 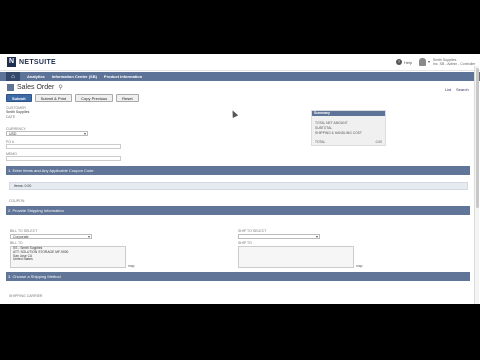 What do you see at coordinates (422, 62) in the screenshot?
I see `user-avatar-icon` at bounding box center [422, 62].